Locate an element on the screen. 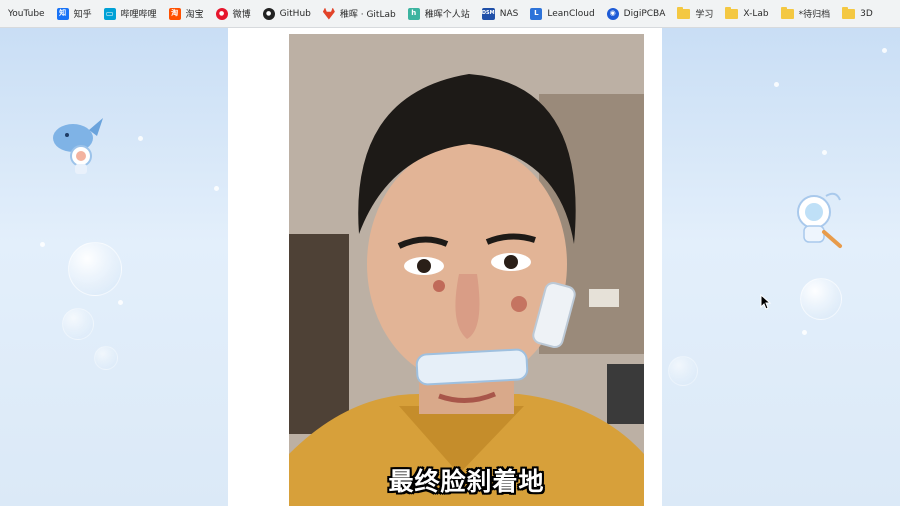 The width and height of the screenshot is (900, 506). bookmark-digipcba: ◉ DigiPCBA is located at coordinates (636, 14).